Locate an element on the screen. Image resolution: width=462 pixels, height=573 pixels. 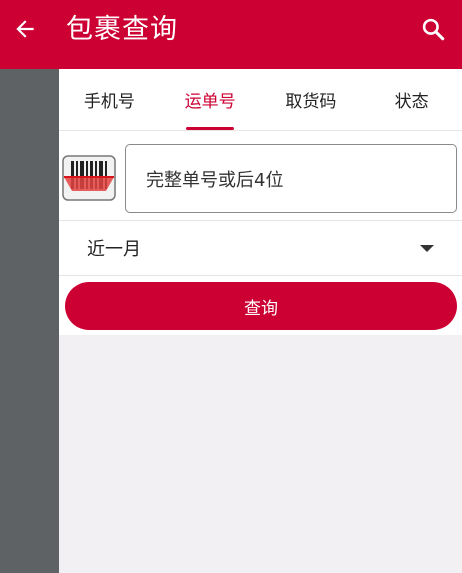
back-button is located at coordinates (25, 29).